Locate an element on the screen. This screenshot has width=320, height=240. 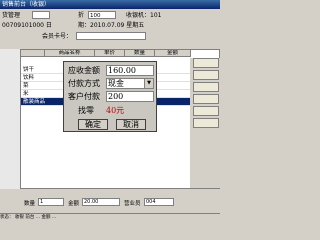
grid-header-price: 单价 is located at coordinates (110, 53).